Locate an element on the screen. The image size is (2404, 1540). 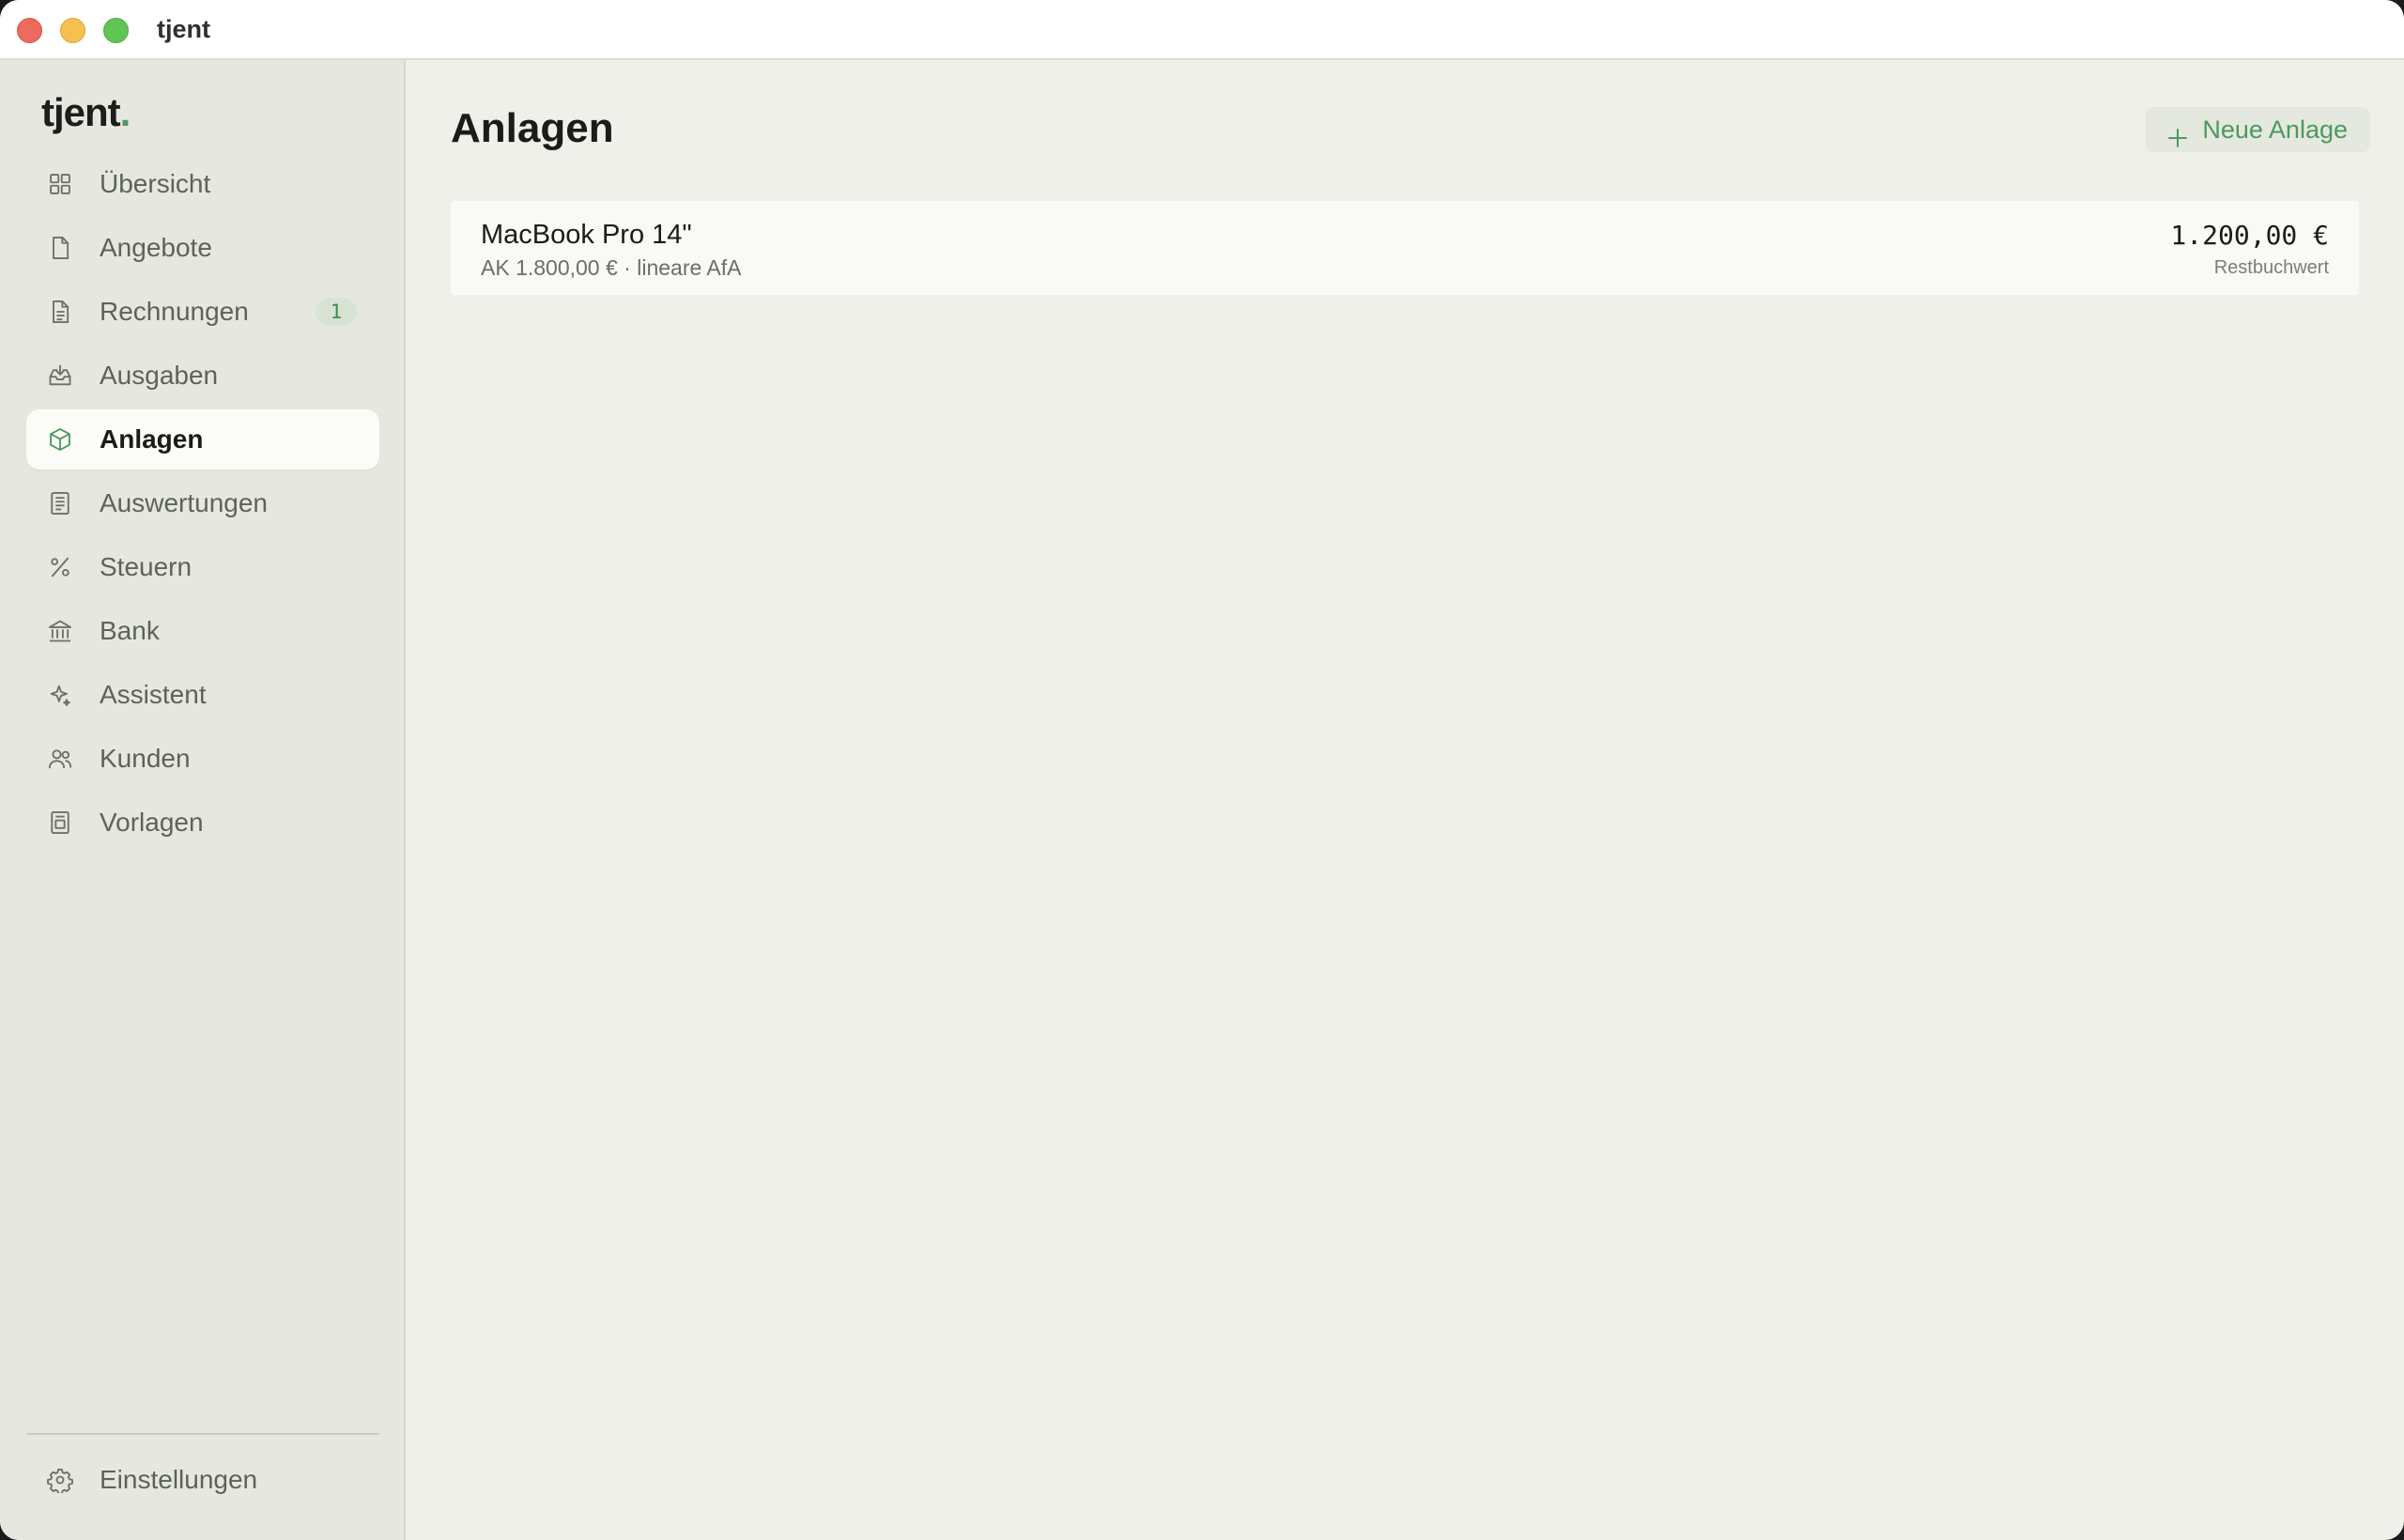
box-icon is located at coordinates (60, 439).